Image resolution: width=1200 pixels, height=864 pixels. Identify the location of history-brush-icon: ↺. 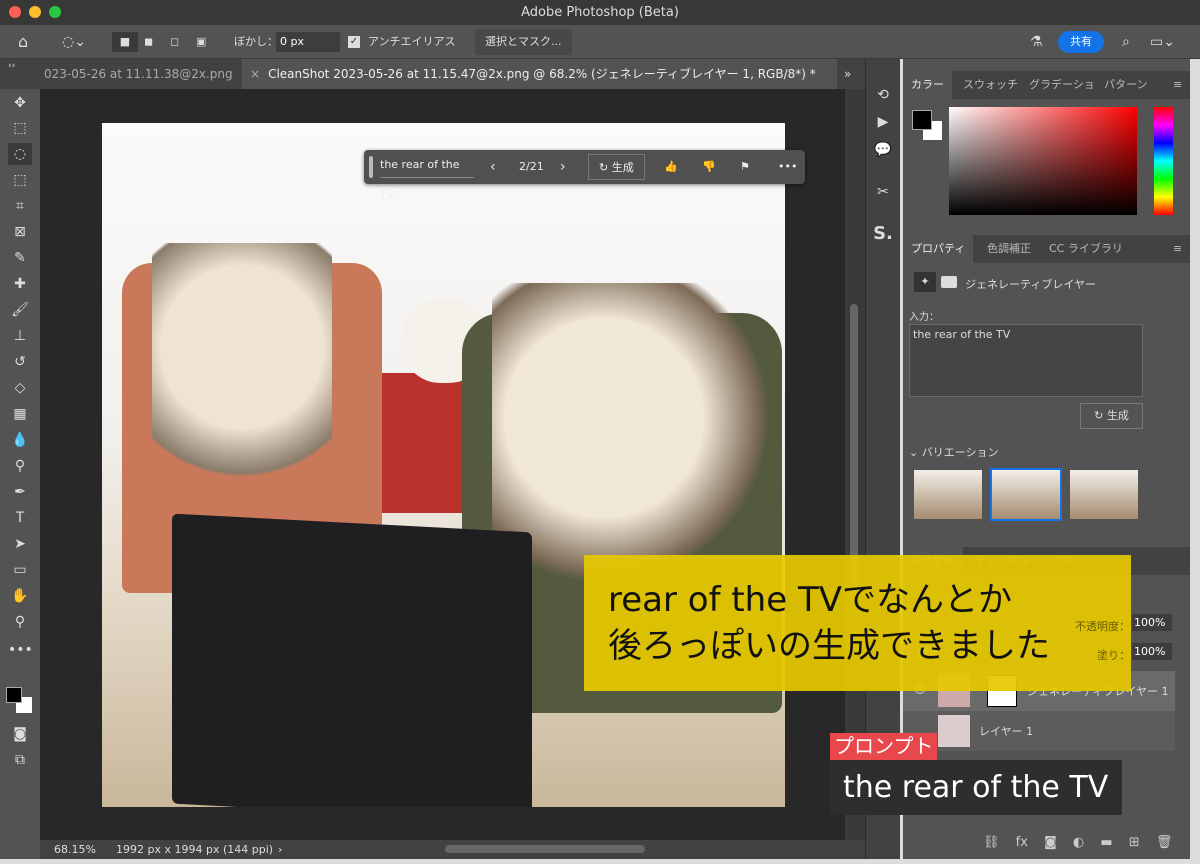
(20, 362).